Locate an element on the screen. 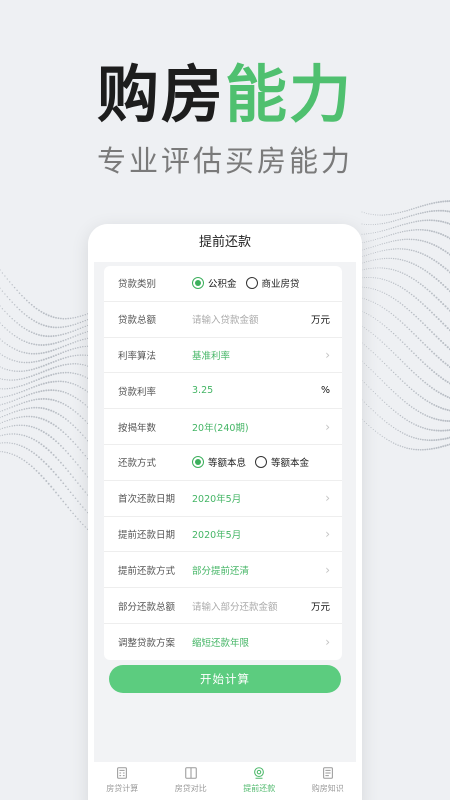  row-years: 按揭年数 20年(240期) › is located at coordinates (223, 427).